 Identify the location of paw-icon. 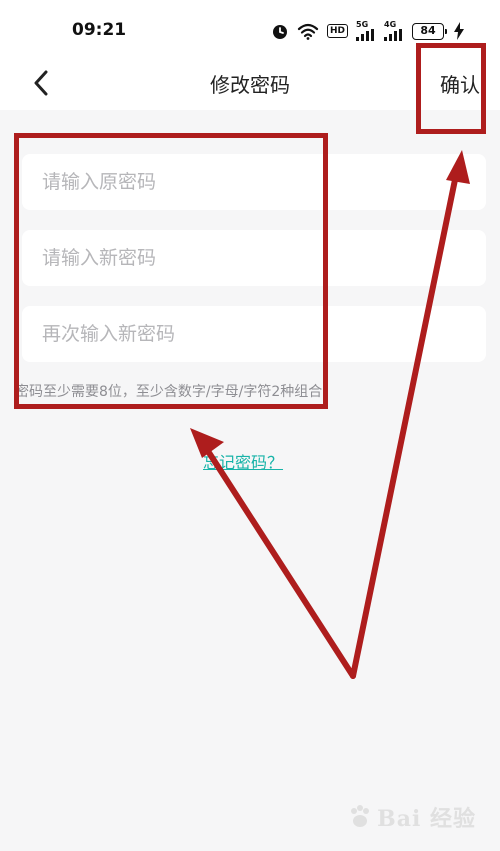
(360, 816).